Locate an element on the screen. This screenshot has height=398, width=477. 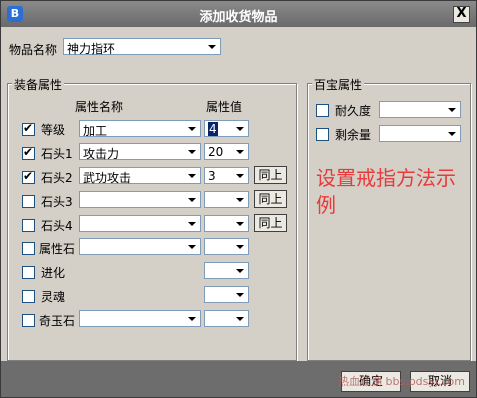
attr-value-combo-stone3 is located at coordinates (226, 199).